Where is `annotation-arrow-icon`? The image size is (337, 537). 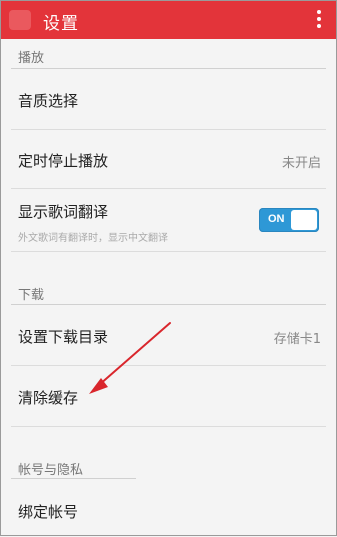
annotation-arrow-icon is located at coordinates (130, 358).